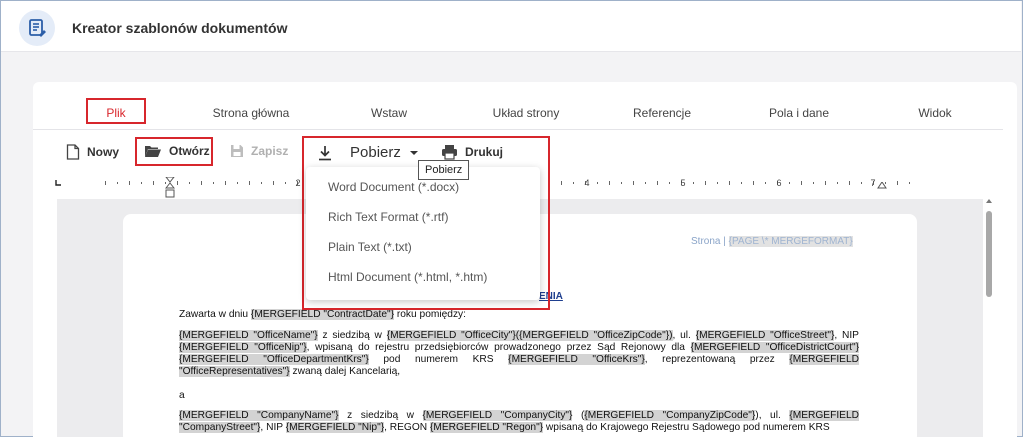 The image size is (1023, 437). Describe the element at coordinates (486, 427) in the screenshot. I see `merge-field: {MERGEFIELD "Regon"}` at that location.